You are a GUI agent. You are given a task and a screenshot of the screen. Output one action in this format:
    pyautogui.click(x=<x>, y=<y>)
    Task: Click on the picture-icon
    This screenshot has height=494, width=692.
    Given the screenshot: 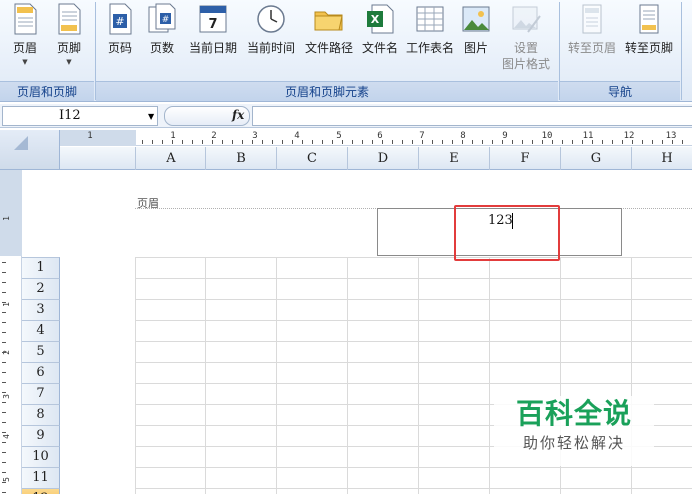 What is the action you would take?
    pyautogui.click(x=476, y=19)
    